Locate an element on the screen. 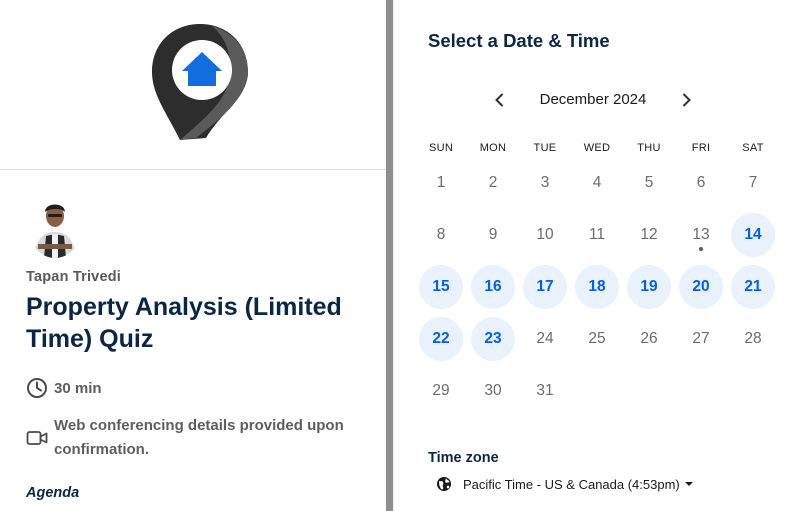  event-title: Property Analysis (Limited Time) Quiz is located at coordinates (184, 323).